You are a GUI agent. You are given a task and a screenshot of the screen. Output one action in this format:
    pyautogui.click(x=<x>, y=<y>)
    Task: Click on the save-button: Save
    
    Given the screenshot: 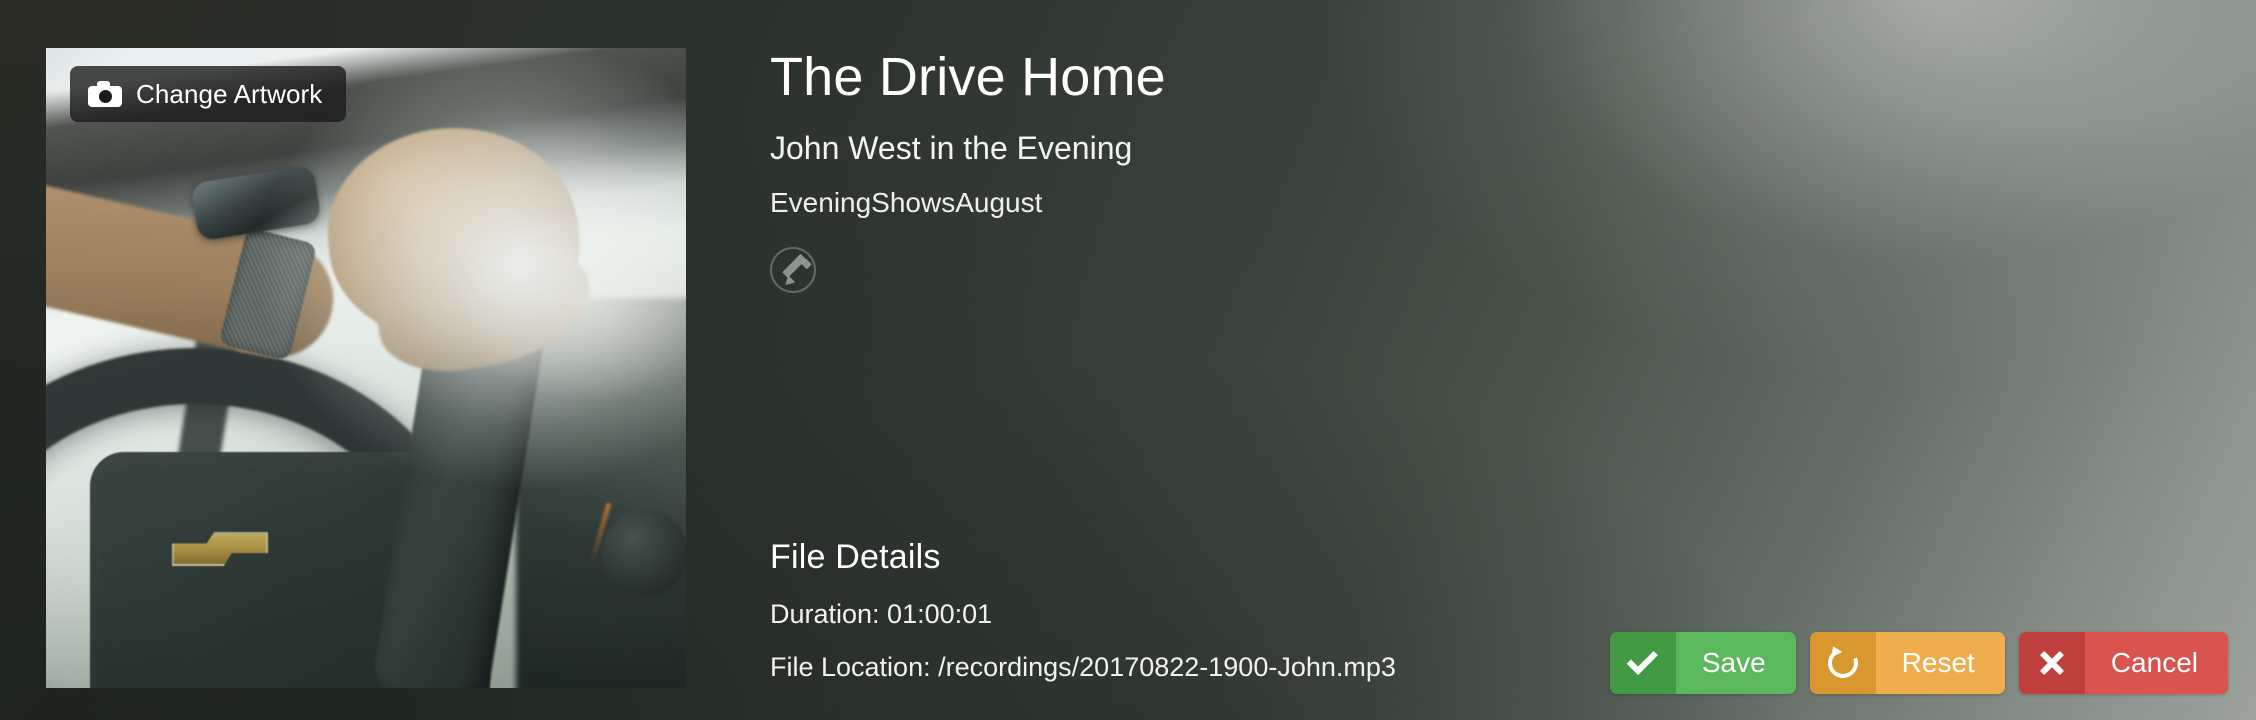 What is the action you would take?
    pyautogui.click(x=1702, y=663)
    